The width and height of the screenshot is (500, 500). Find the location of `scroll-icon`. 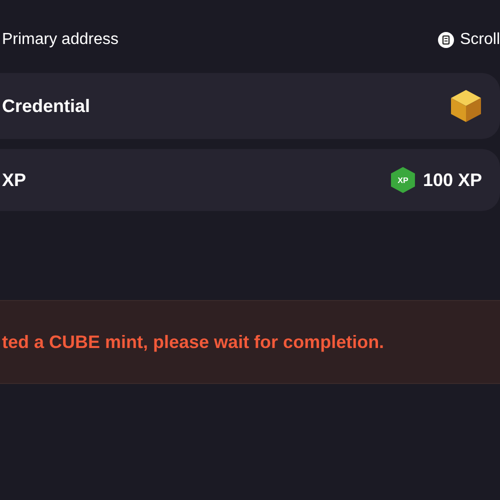

scroll-icon is located at coordinates (446, 40).